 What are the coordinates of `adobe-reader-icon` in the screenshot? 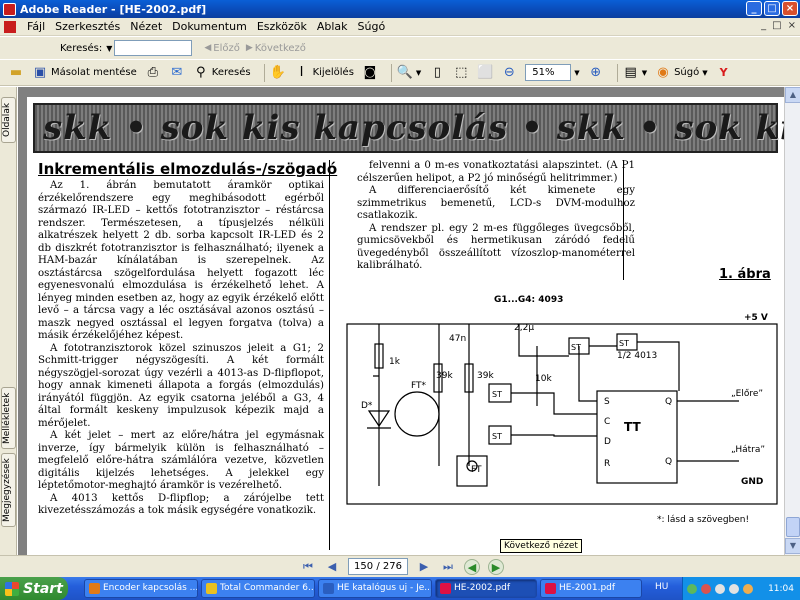 It's located at (9, 9).